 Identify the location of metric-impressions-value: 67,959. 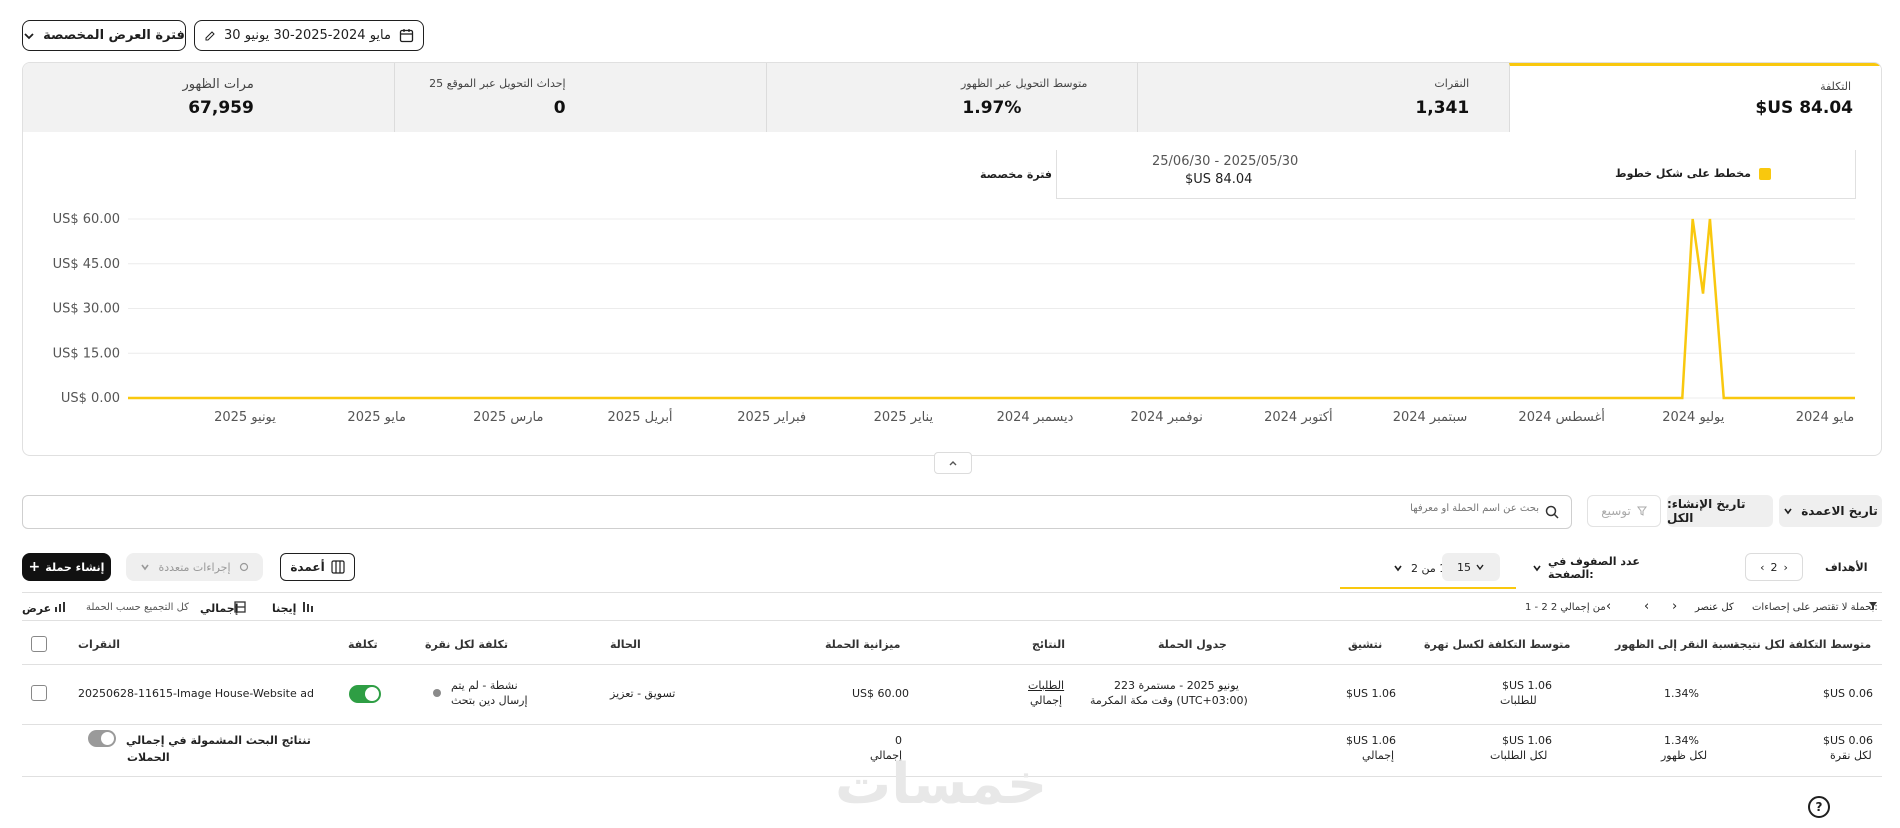
(221, 108).